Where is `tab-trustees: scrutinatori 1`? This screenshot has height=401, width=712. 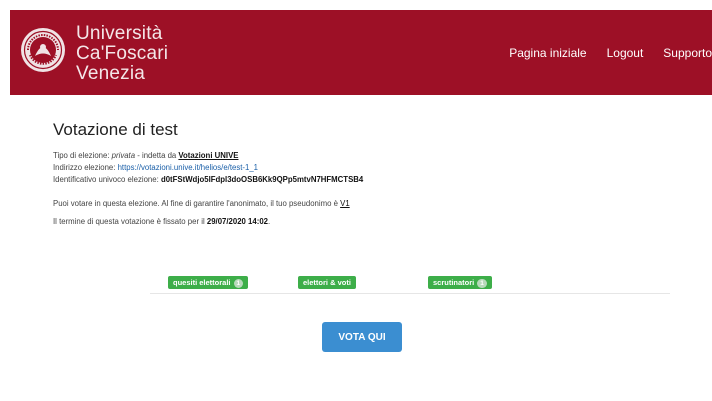
tab-trustees: scrutinatori 1 is located at coordinates (460, 282).